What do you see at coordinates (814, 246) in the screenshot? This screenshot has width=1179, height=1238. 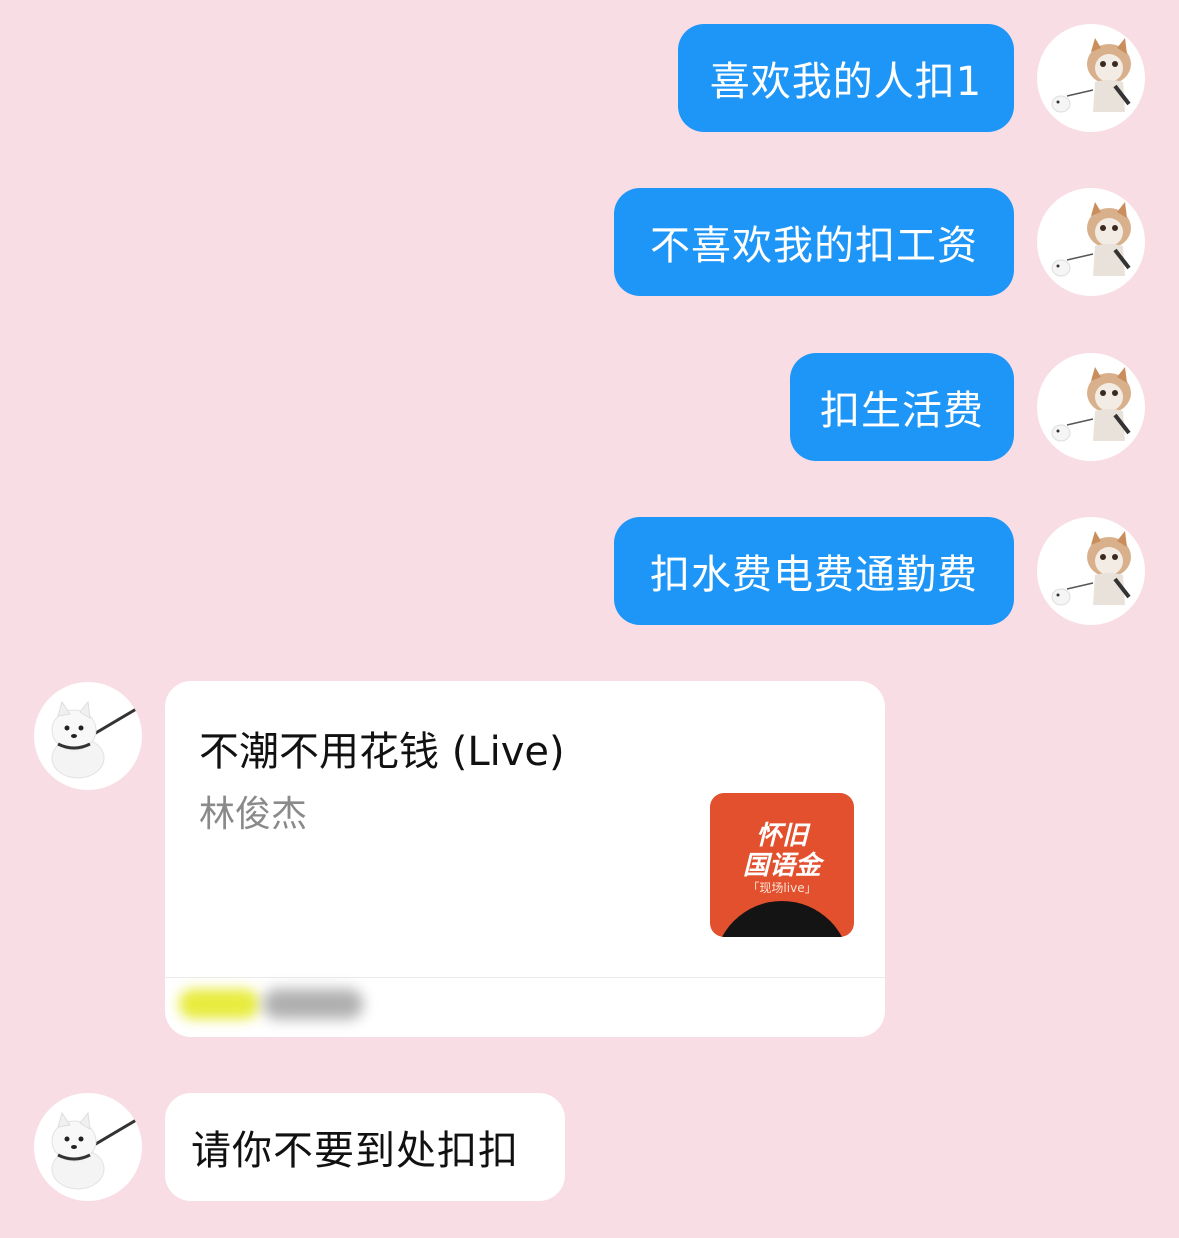 I see `message-text: 不喜欢我的扣工资` at bounding box center [814, 246].